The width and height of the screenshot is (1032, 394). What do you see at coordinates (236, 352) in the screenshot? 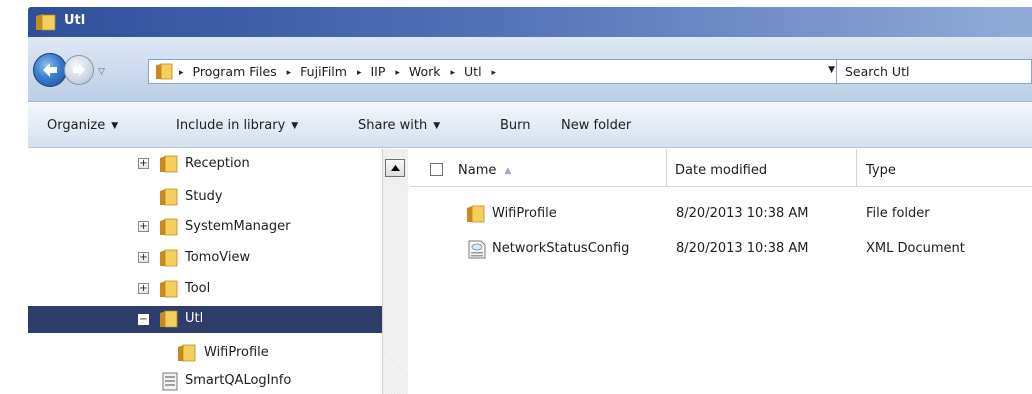
I see `tree-item-label: WifiProfile` at bounding box center [236, 352].